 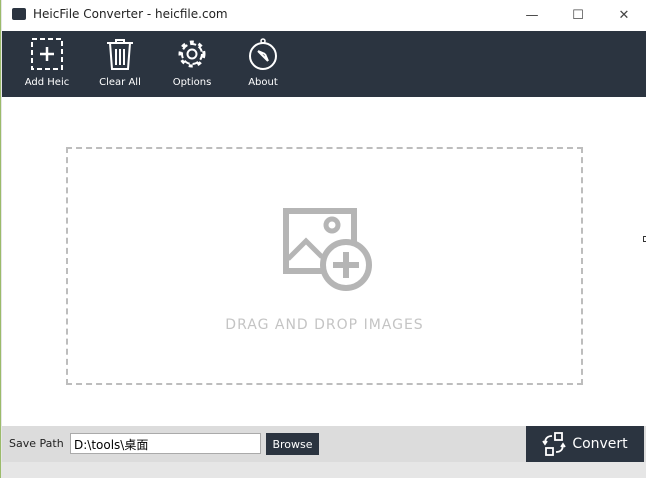 I want to click on clear-all-label: Clear All, so click(x=120, y=82).